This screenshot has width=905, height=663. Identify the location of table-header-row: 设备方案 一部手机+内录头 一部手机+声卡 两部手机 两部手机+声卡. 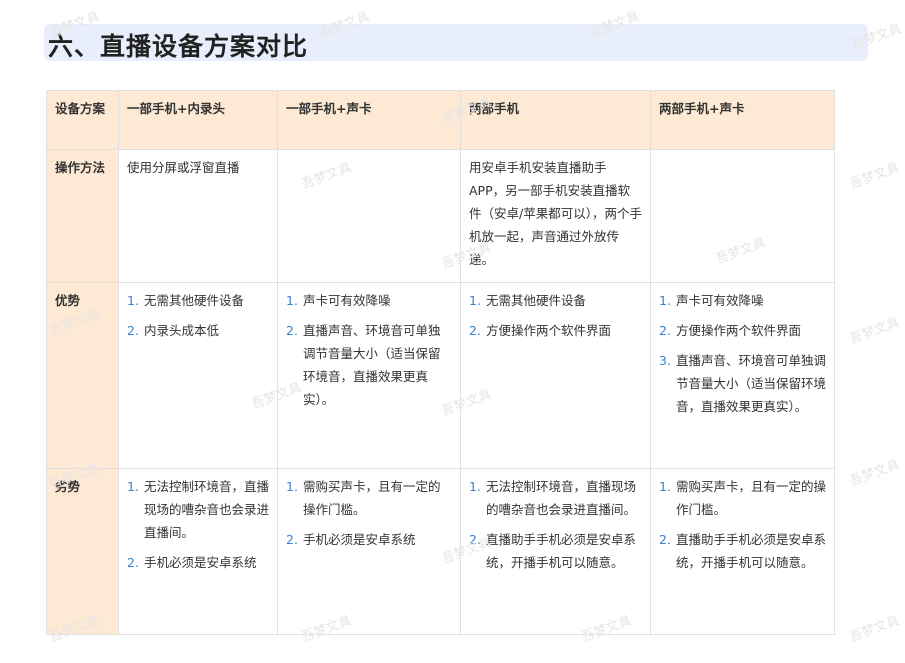
(440, 120).